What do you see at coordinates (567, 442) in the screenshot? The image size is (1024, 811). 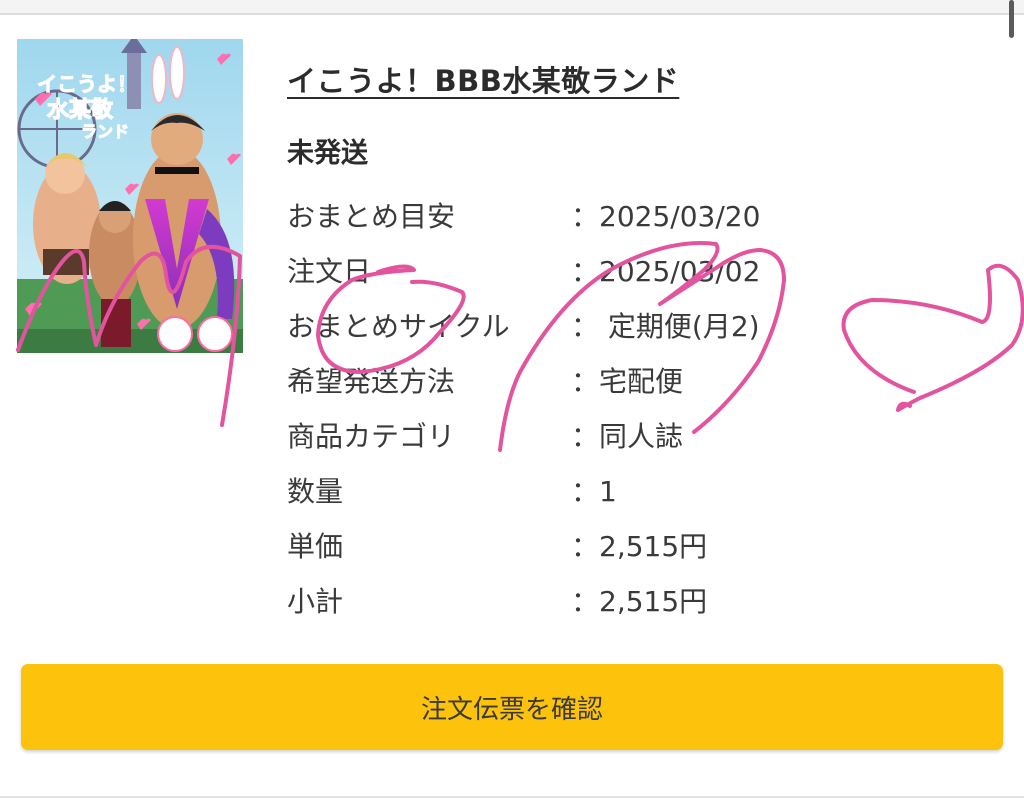 I see `detail-row-category: 商品カテゴリ ：同人誌` at bounding box center [567, 442].